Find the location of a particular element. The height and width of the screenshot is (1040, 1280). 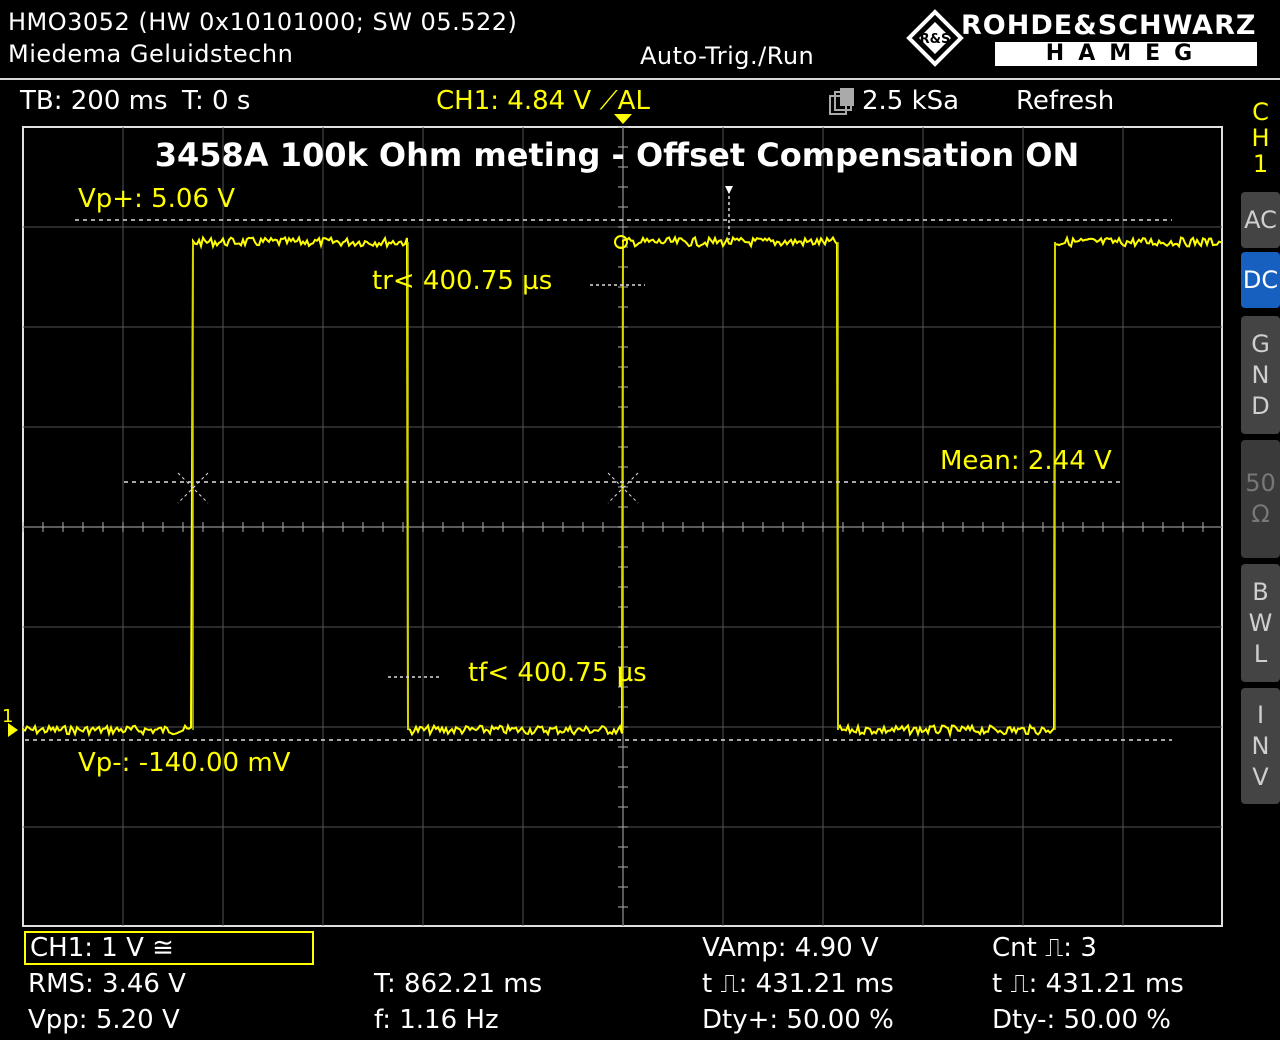

header-separator is located at coordinates (640, 79).